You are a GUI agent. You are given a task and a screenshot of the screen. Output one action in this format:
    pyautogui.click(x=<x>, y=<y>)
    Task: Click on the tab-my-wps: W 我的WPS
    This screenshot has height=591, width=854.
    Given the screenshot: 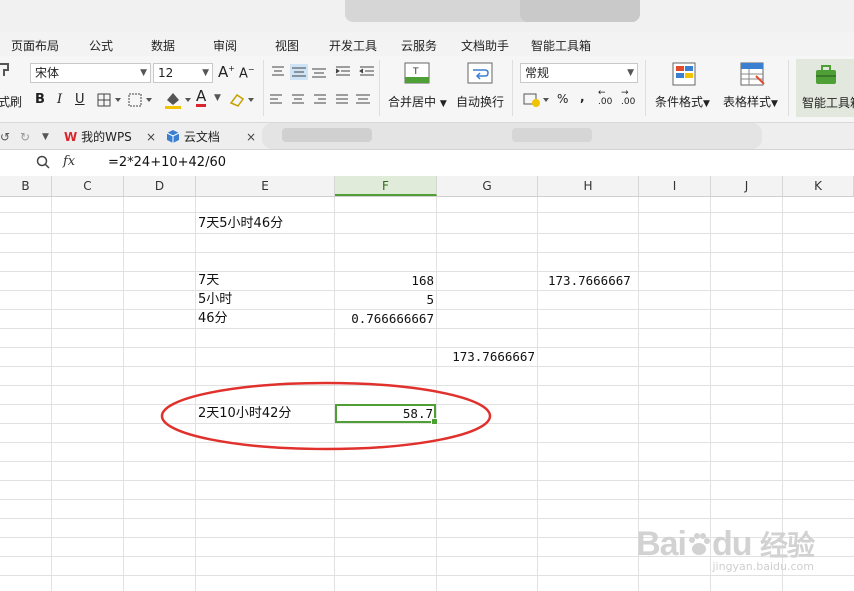 What is the action you would take?
    pyautogui.click(x=98, y=137)
    